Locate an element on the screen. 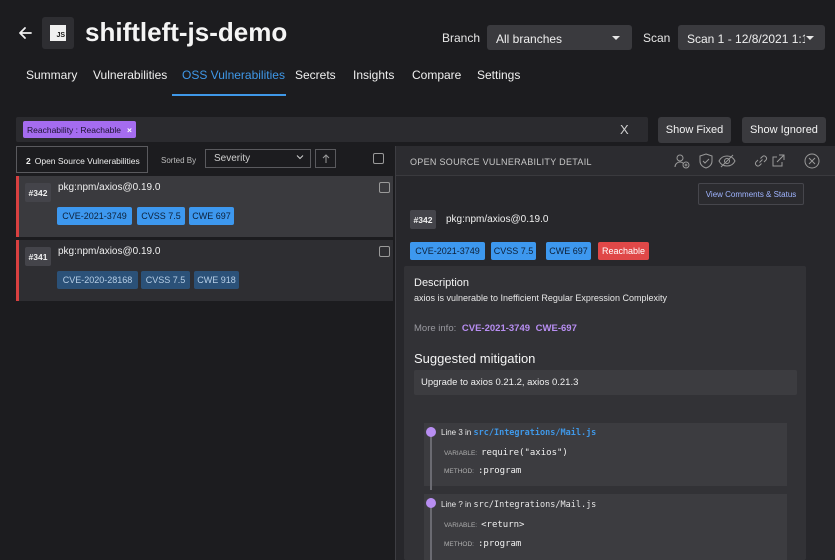  sort-select: Severity is located at coordinates (258, 158).